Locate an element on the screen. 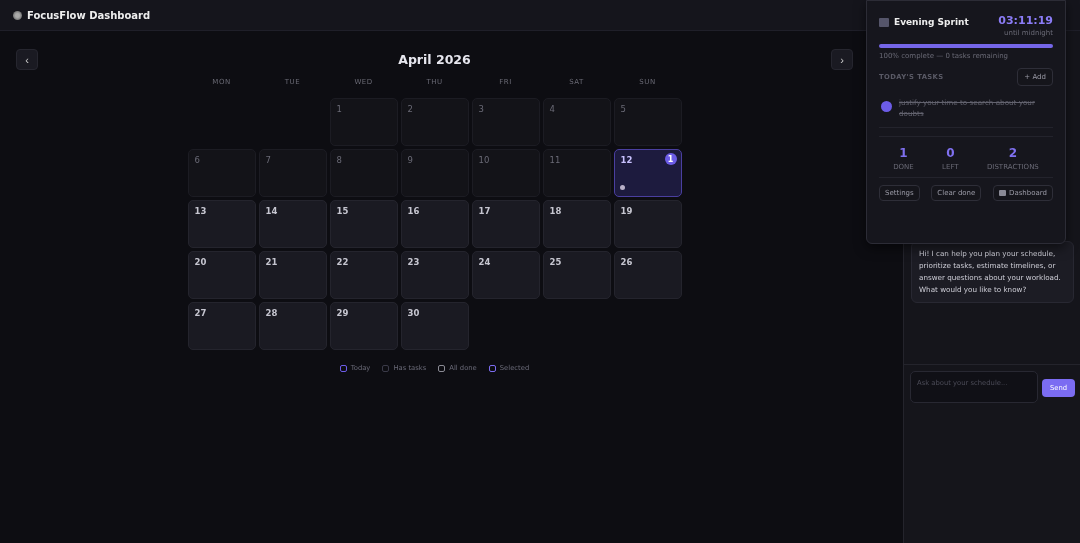  previous-month-button: ‹ is located at coordinates (27, 59).